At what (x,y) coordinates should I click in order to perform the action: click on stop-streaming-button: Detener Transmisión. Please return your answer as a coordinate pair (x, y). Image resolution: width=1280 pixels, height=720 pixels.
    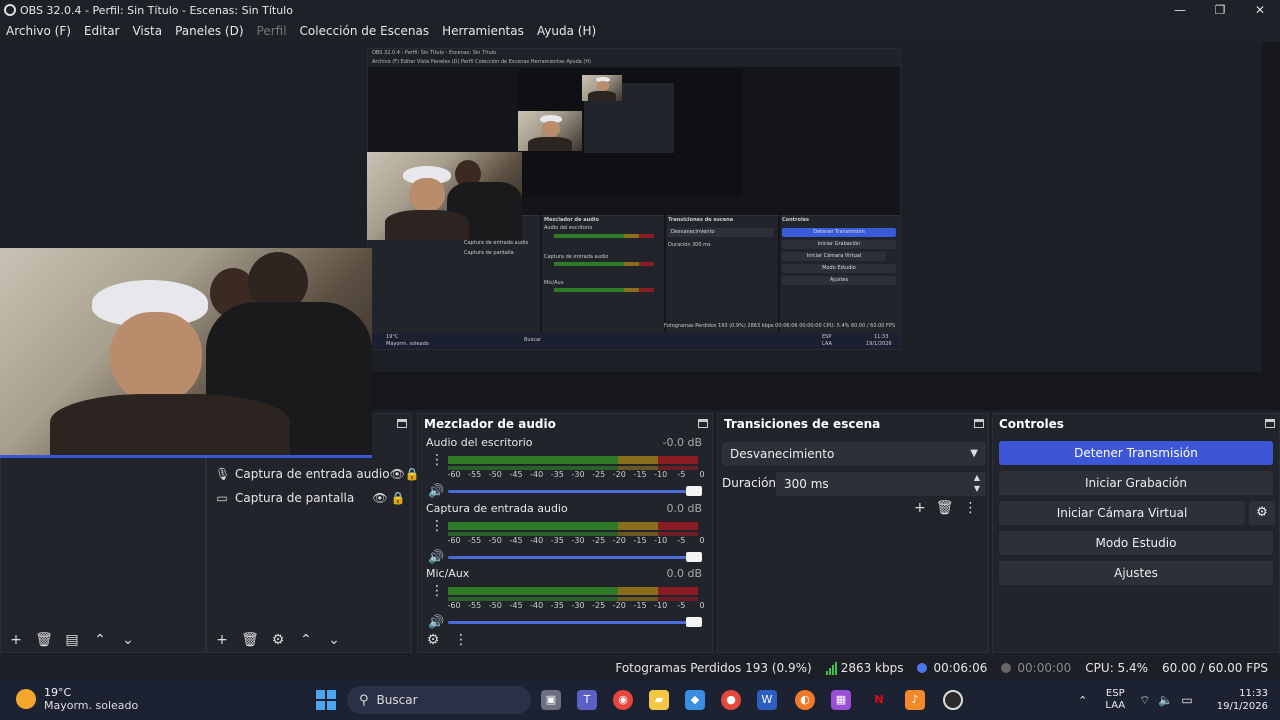
    Looking at the image, I should click on (1136, 453).